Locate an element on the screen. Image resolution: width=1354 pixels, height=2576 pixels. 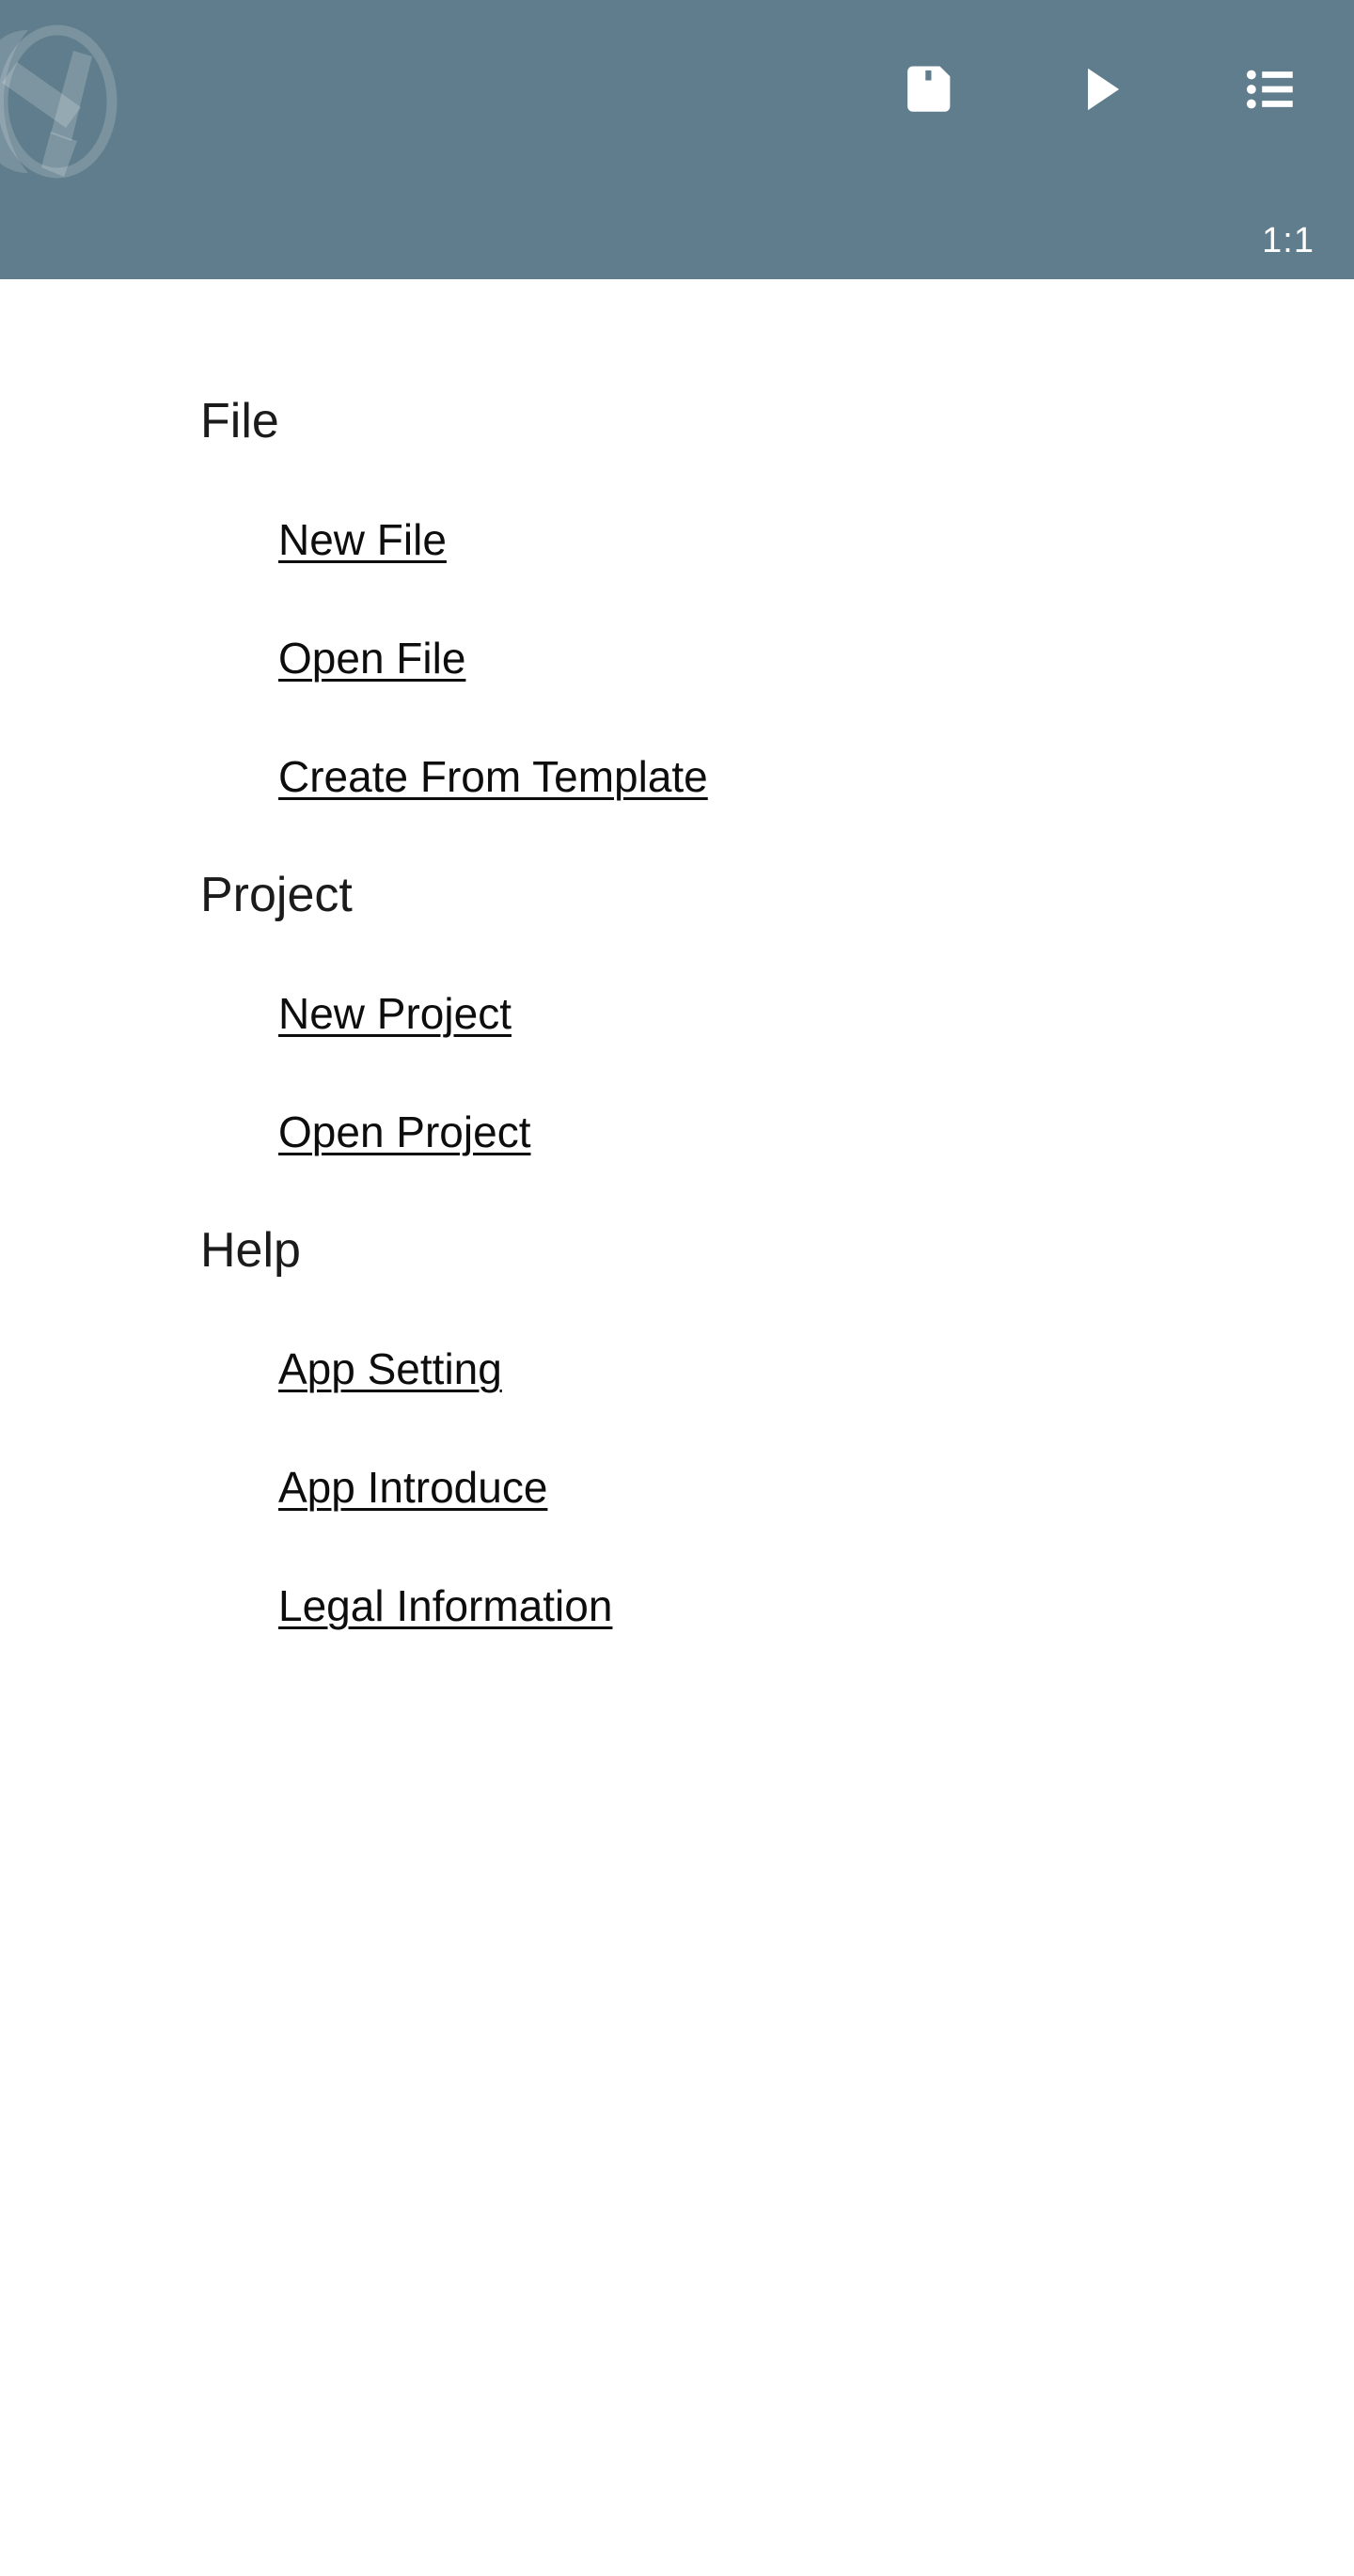
menu-item-new-project: New Project is located at coordinates (677, 1014).